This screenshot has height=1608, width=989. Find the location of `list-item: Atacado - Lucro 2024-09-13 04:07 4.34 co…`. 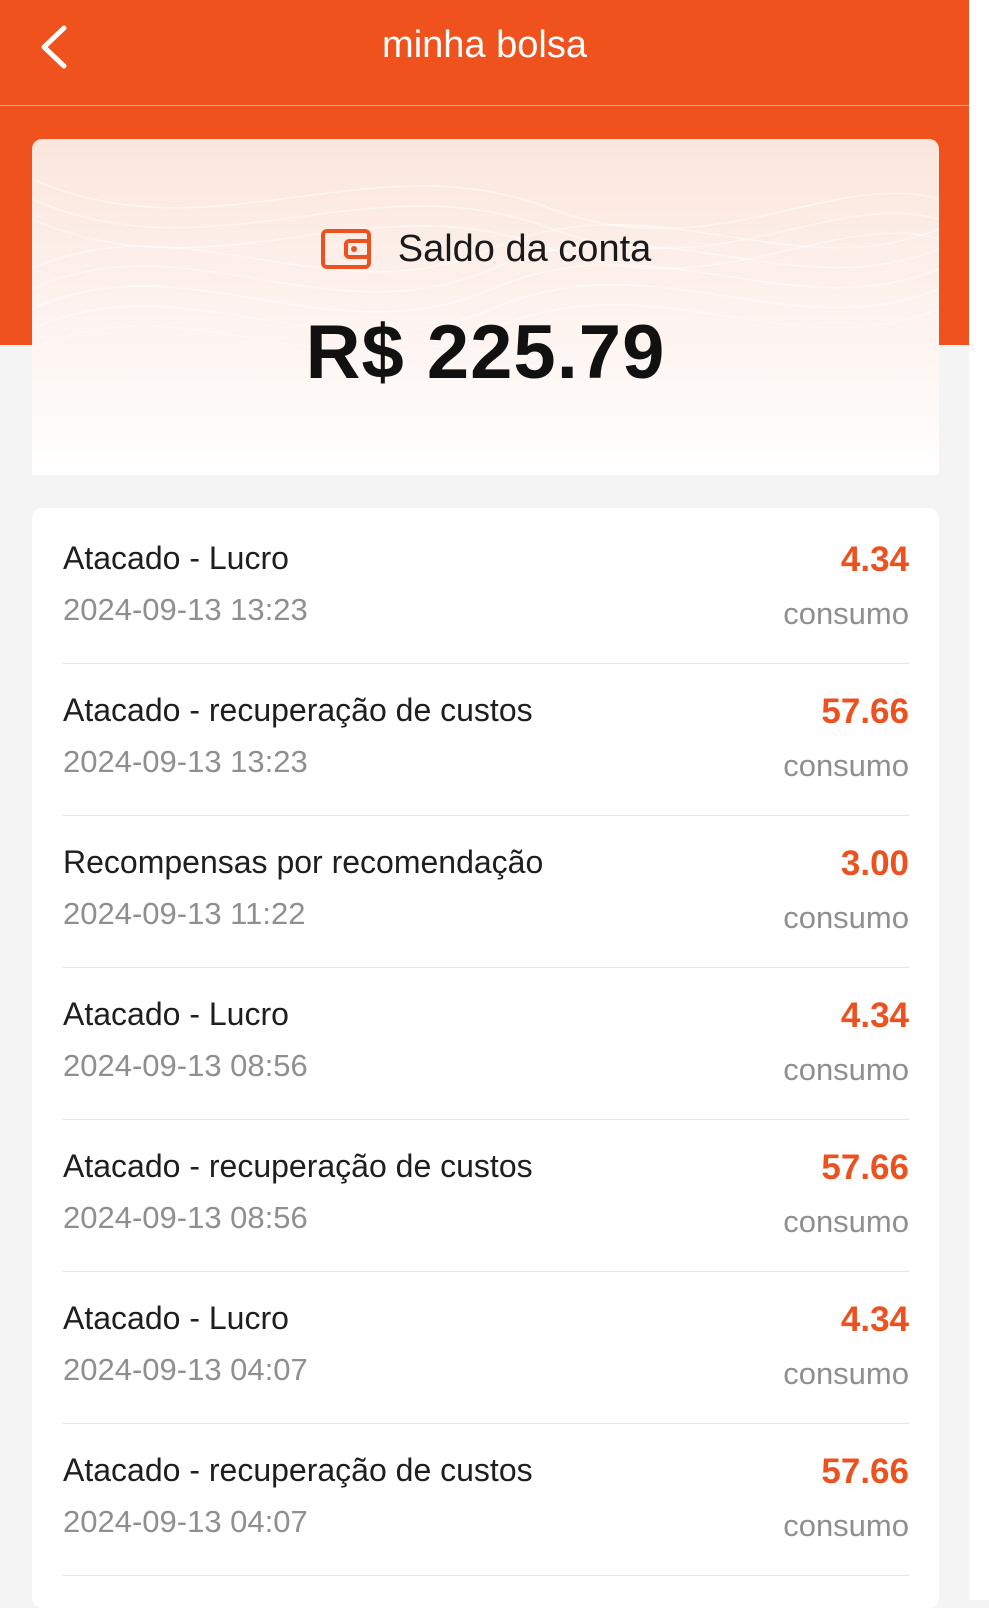

list-item: Atacado - Lucro 2024-09-13 04:07 4.34 co… is located at coordinates (486, 1346).